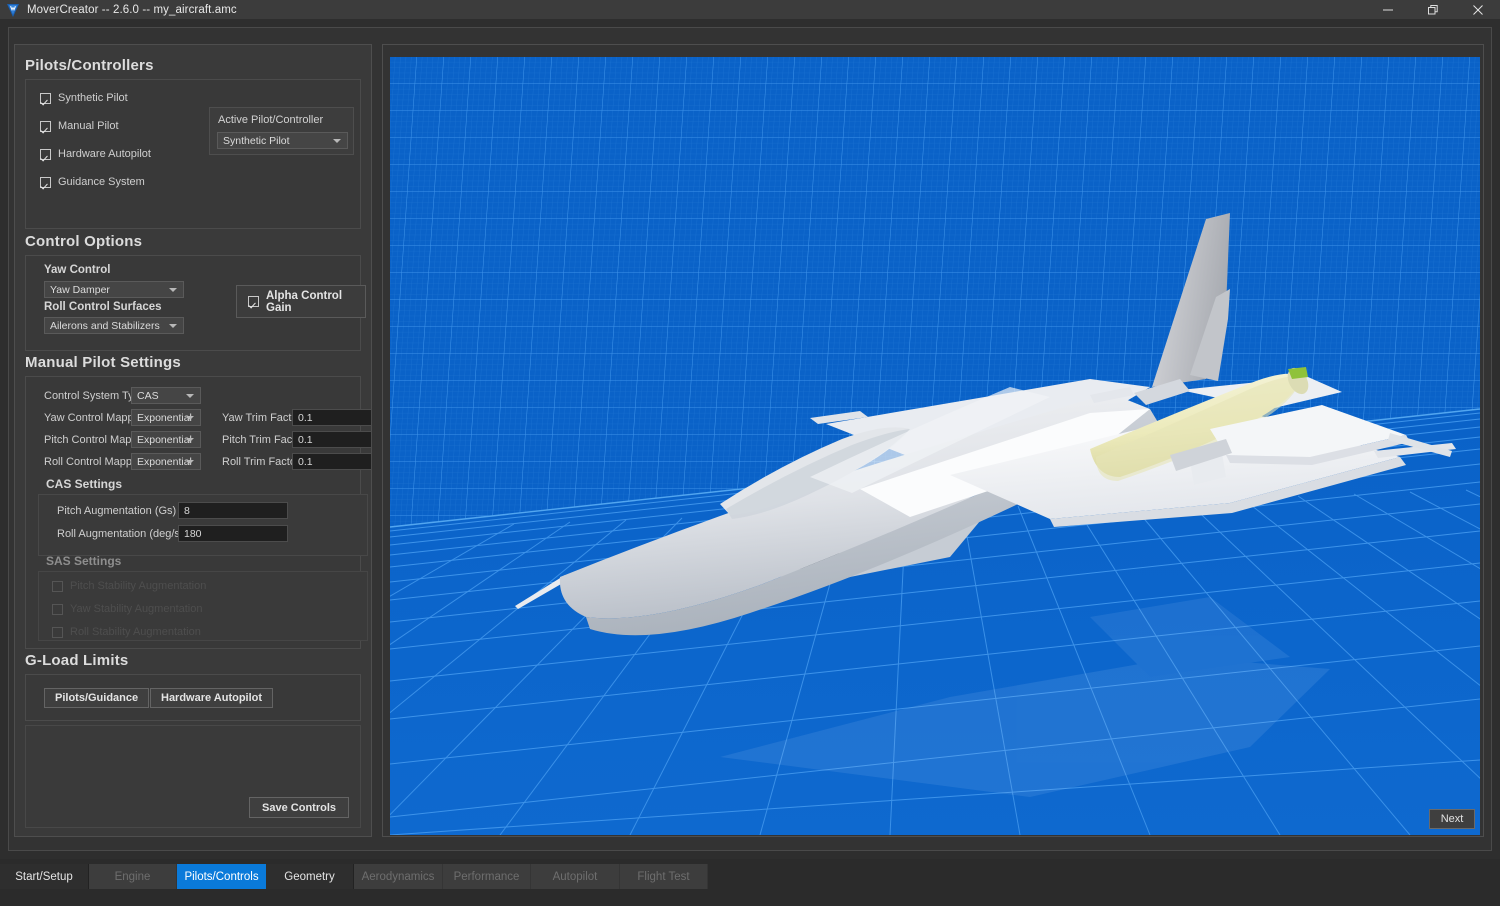 This screenshot has height=906, width=1500. I want to click on g-load-heading: G-Load Limits, so click(77, 660).